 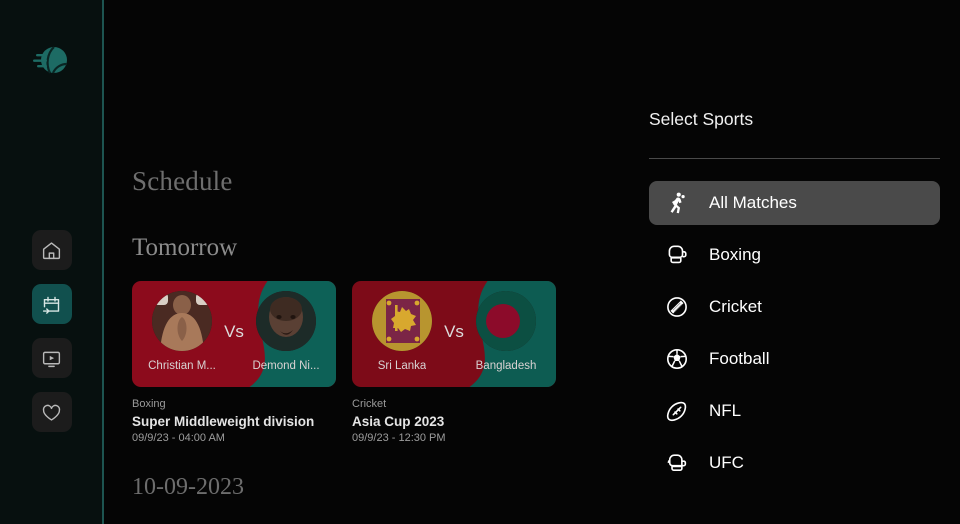 I want to click on sports-item-label: All Matches, so click(x=753, y=202).